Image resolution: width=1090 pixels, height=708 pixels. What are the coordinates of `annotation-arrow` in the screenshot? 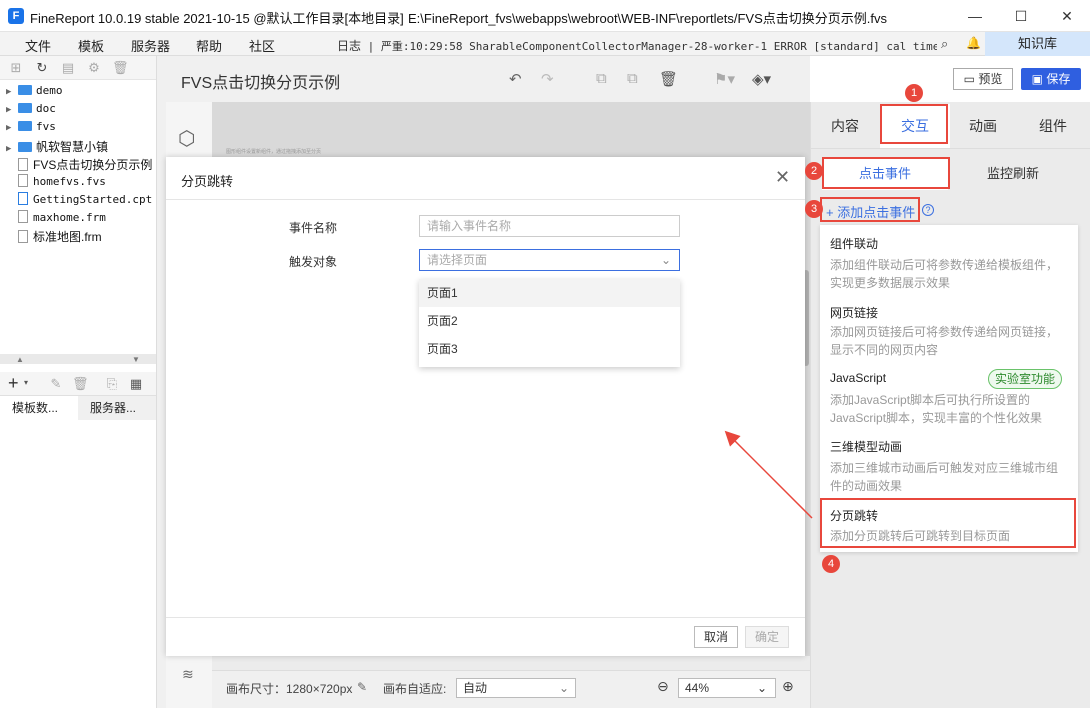 It's located at (768, 474).